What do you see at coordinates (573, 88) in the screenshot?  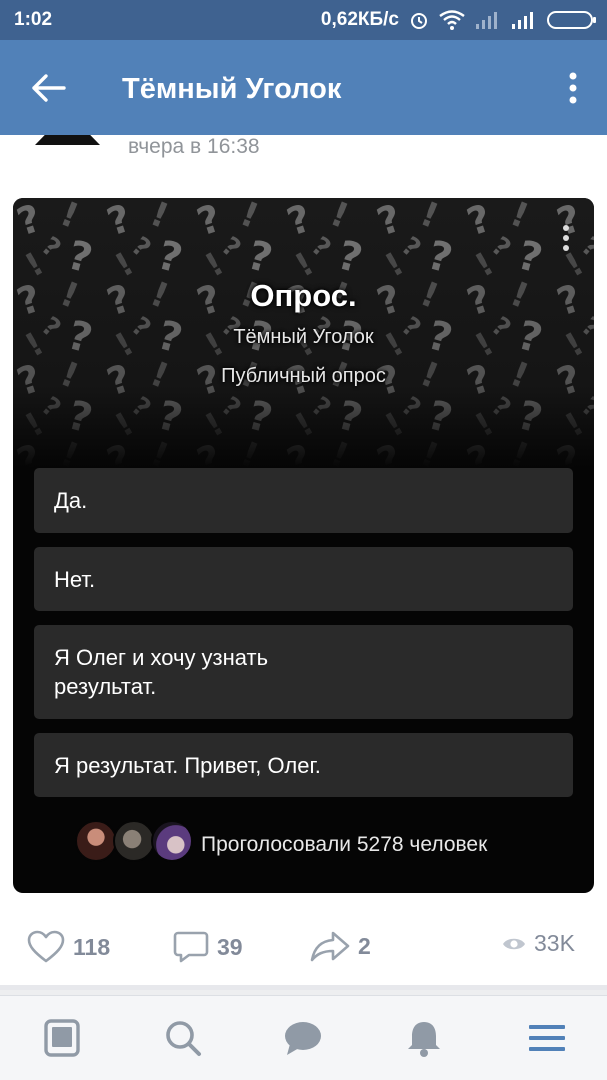 I see `more-vertical-icon` at bounding box center [573, 88].